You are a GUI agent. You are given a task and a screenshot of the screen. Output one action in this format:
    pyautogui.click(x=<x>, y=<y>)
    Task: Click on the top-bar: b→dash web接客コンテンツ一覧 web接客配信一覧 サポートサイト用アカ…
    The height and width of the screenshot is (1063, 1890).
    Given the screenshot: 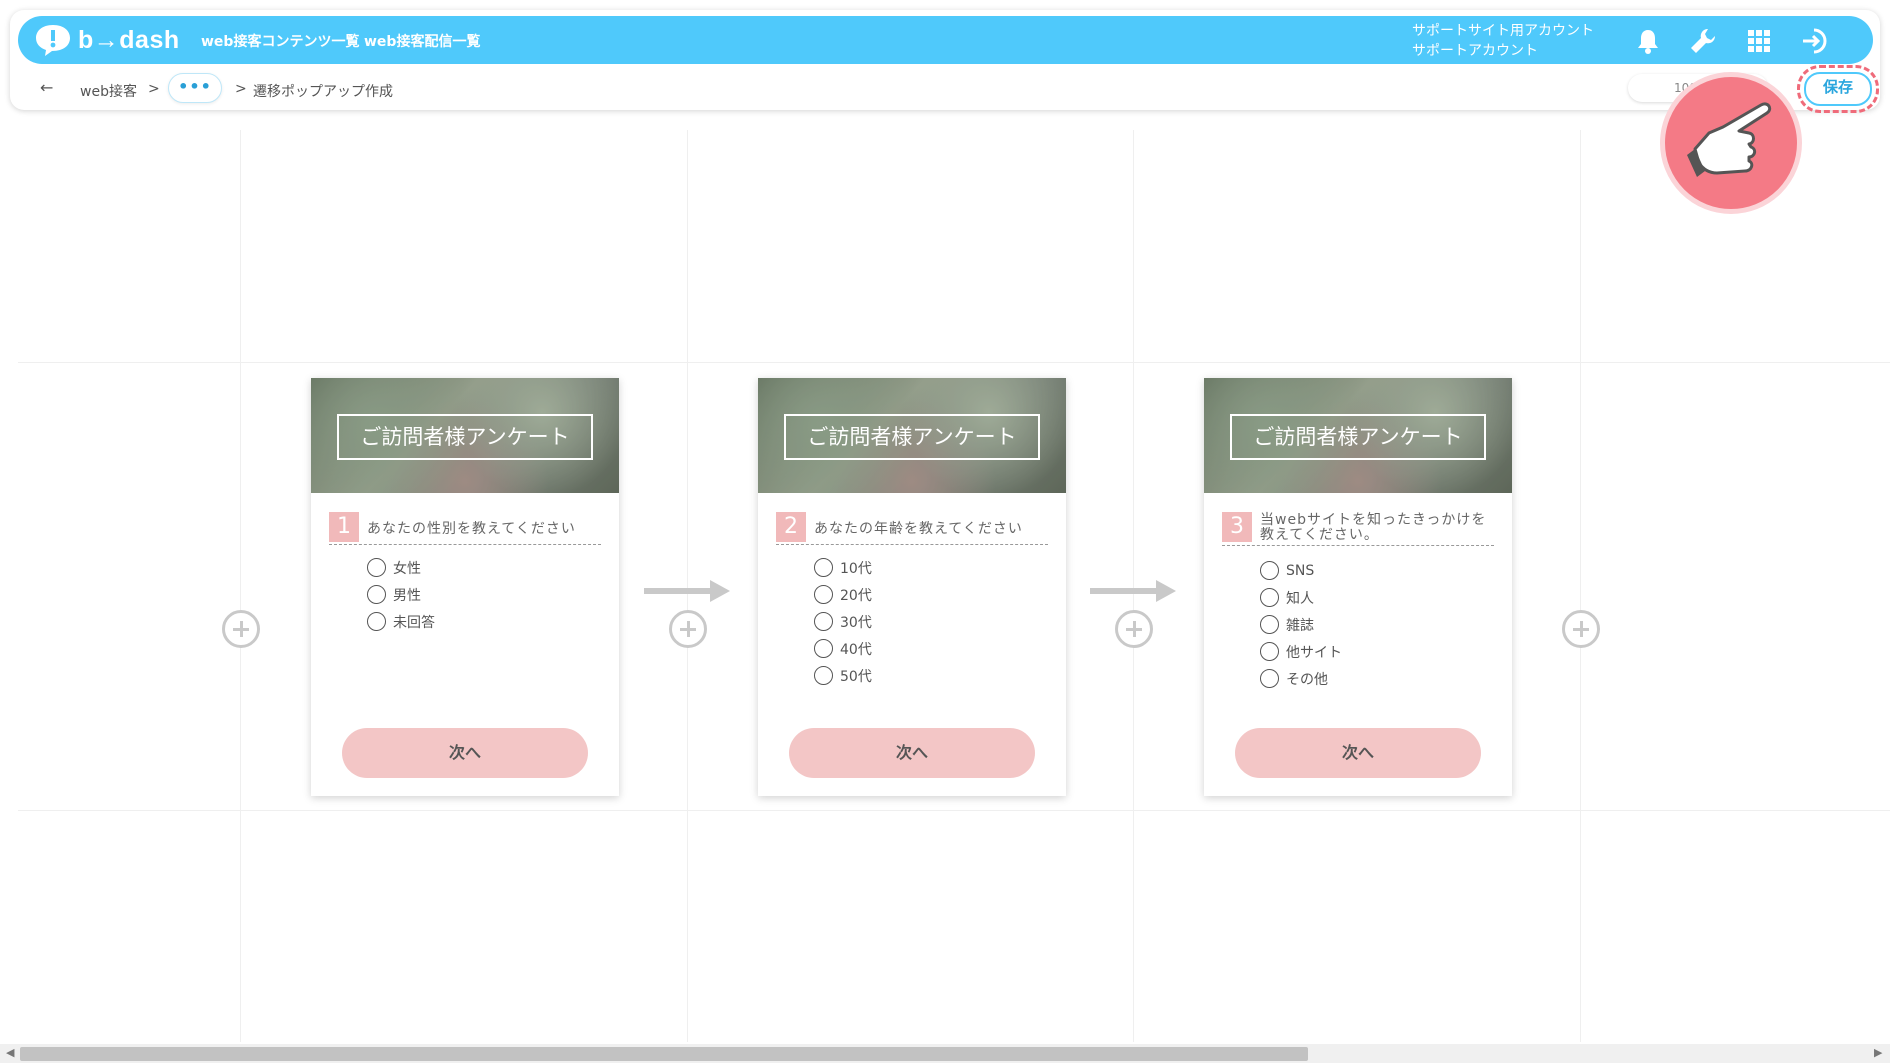 What is the action you would take?
    pyautogui.click(x=945, y=40)
    